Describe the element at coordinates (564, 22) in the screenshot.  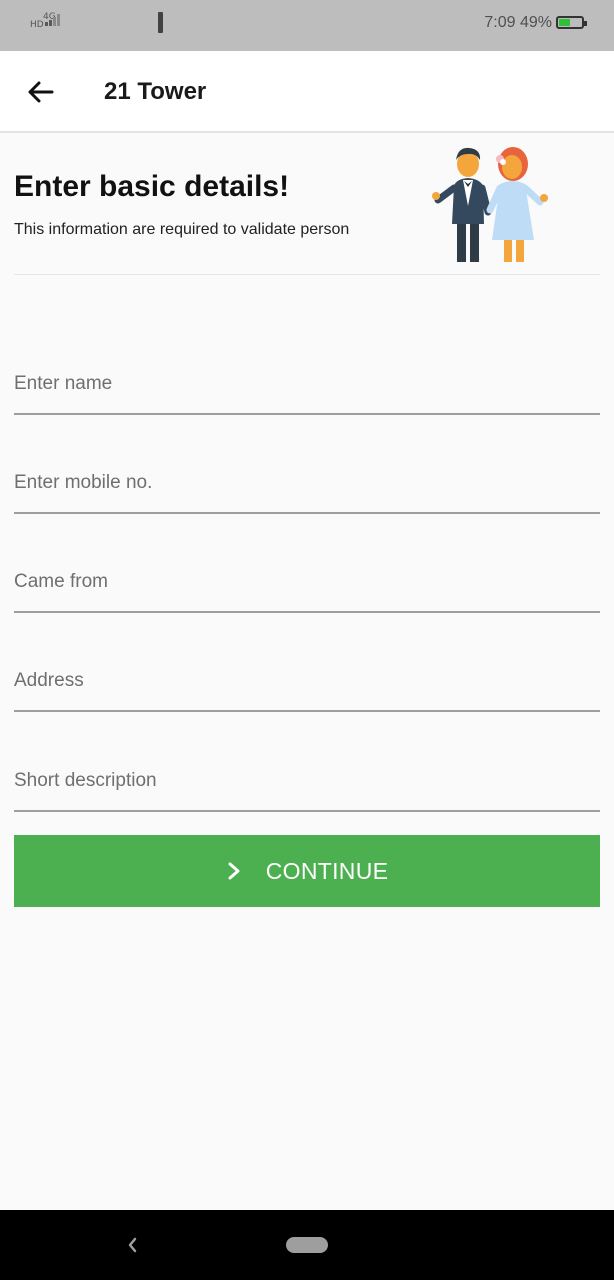
I see `battery-fill` at that location.